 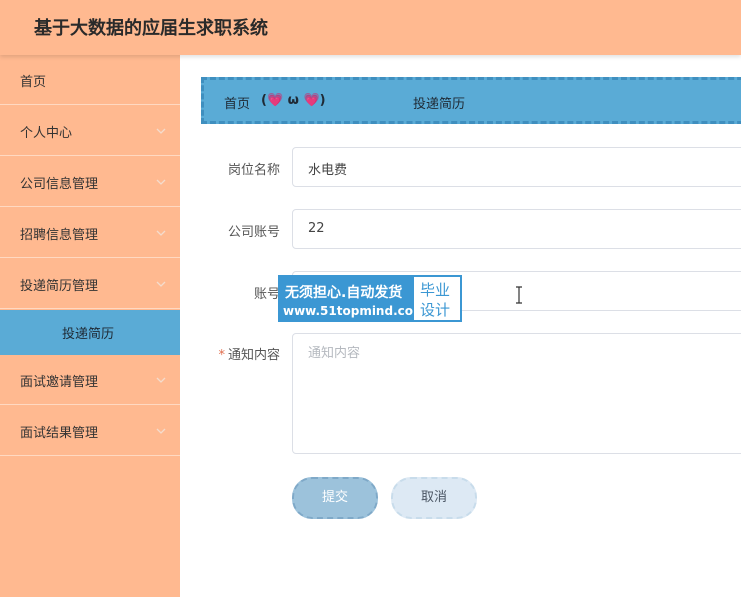 What do you see at coordinates (59, 286) in the screenshot?
I see `sidebar-item-label: 投递简历管理` at bounding box center [59, 286].